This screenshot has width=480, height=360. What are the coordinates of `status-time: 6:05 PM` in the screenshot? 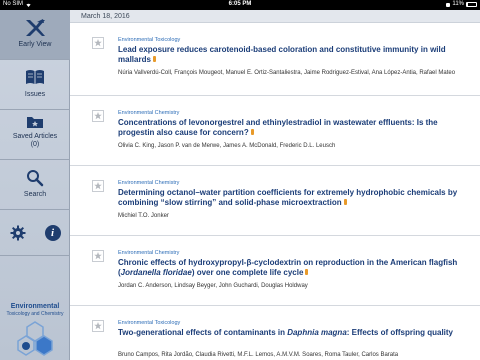 It's located at (240, 4).